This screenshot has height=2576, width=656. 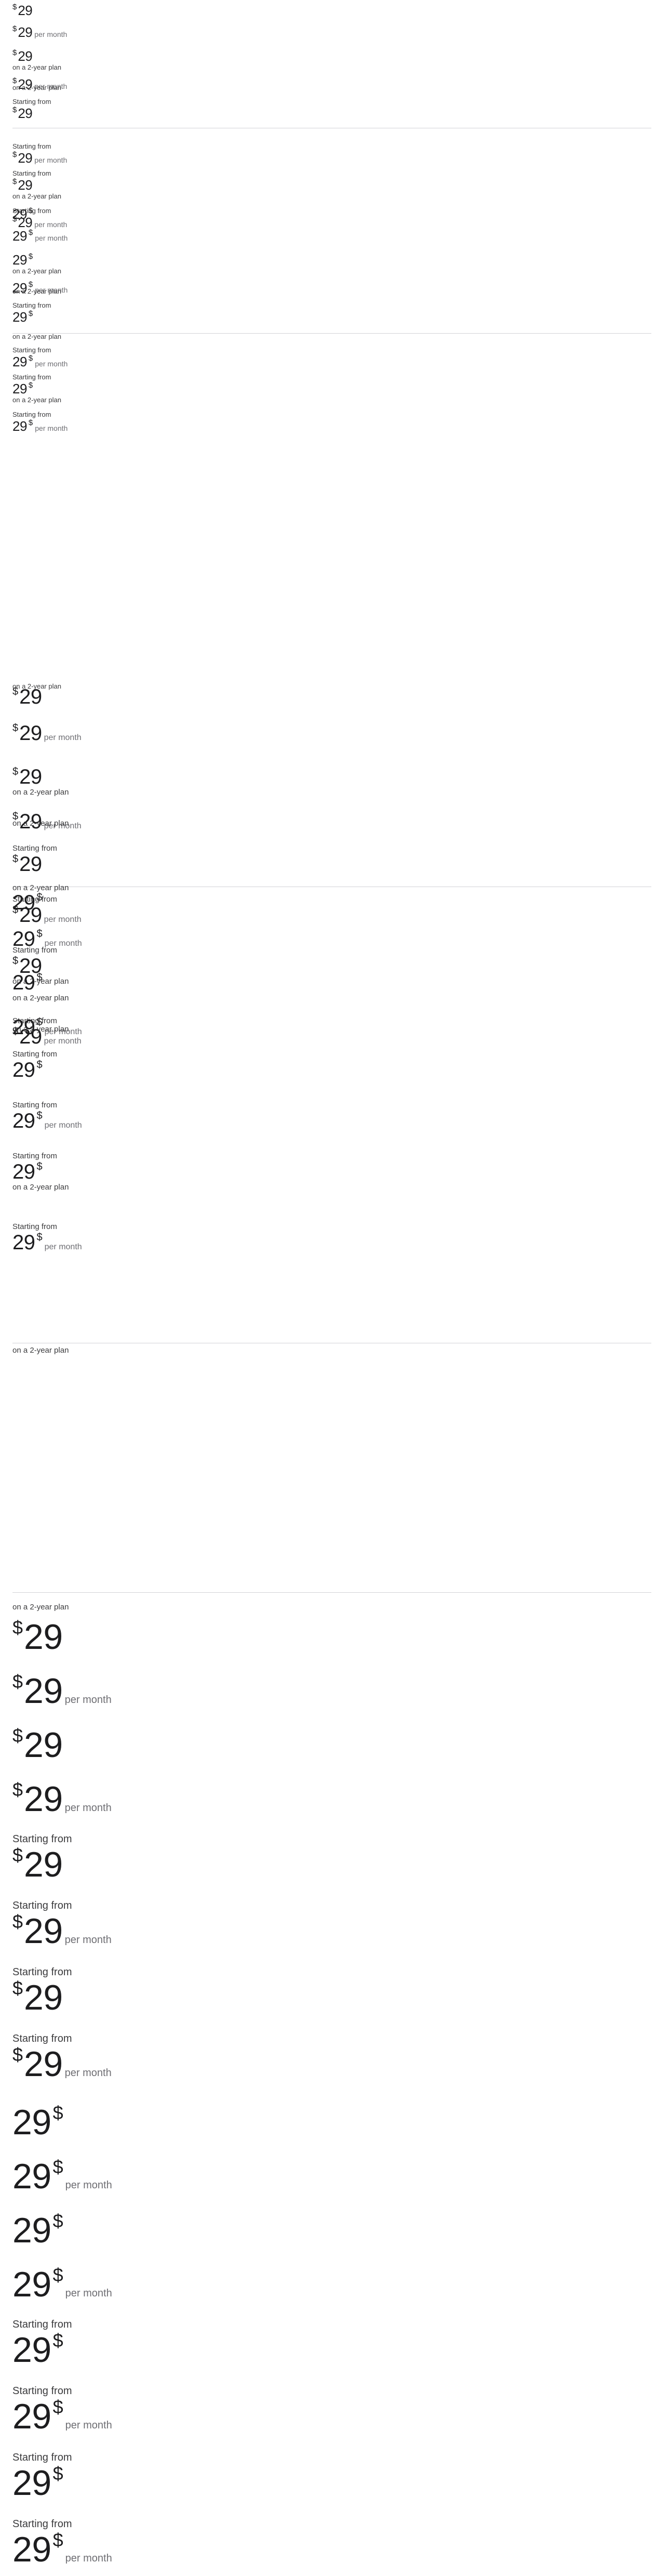 I want to click on price-block: 29$, so click(x=27, y=903).